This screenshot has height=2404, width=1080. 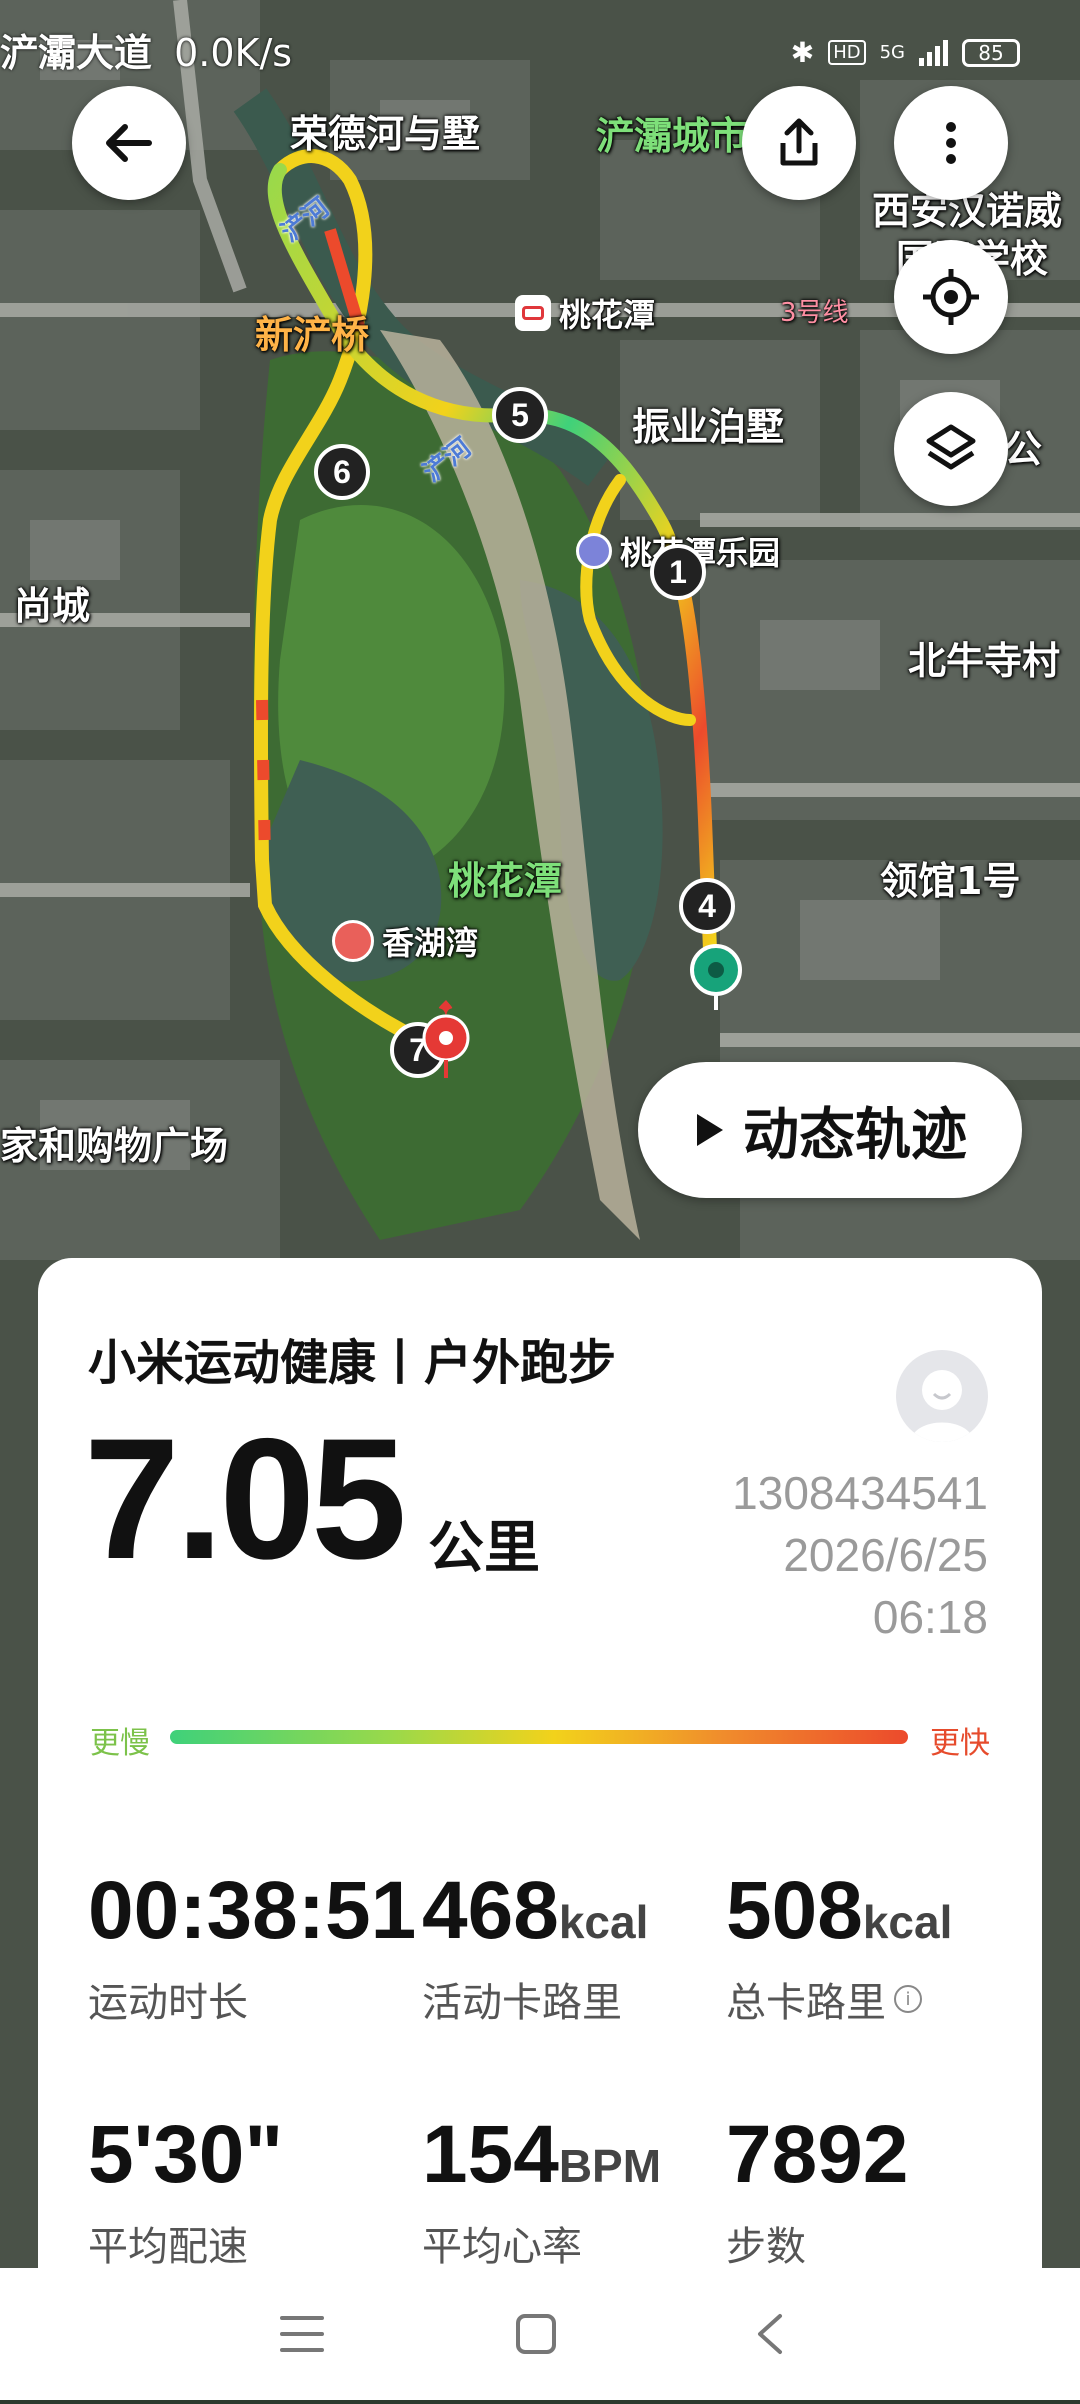 I want to click on map-label-road: 浐灞大道, so click(x=76, y=53).